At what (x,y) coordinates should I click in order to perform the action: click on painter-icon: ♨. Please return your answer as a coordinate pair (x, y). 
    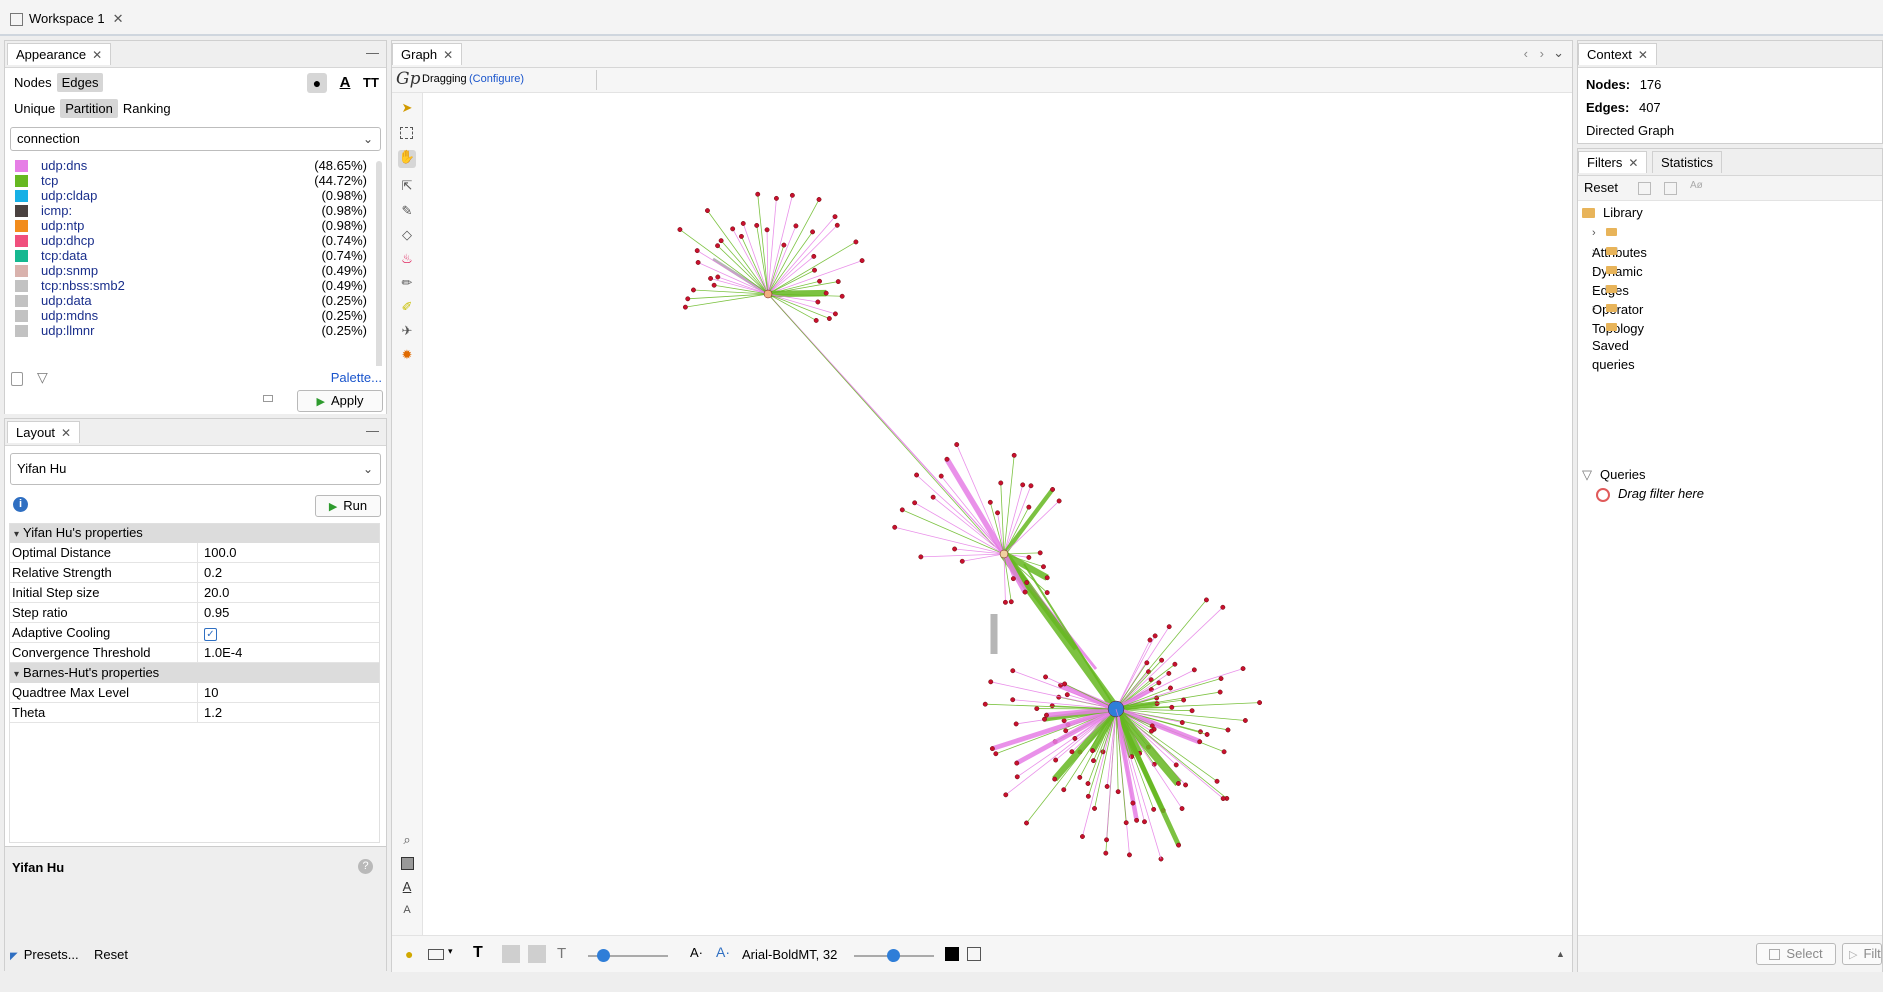
    Looking at the image, I should click on (407, 259).